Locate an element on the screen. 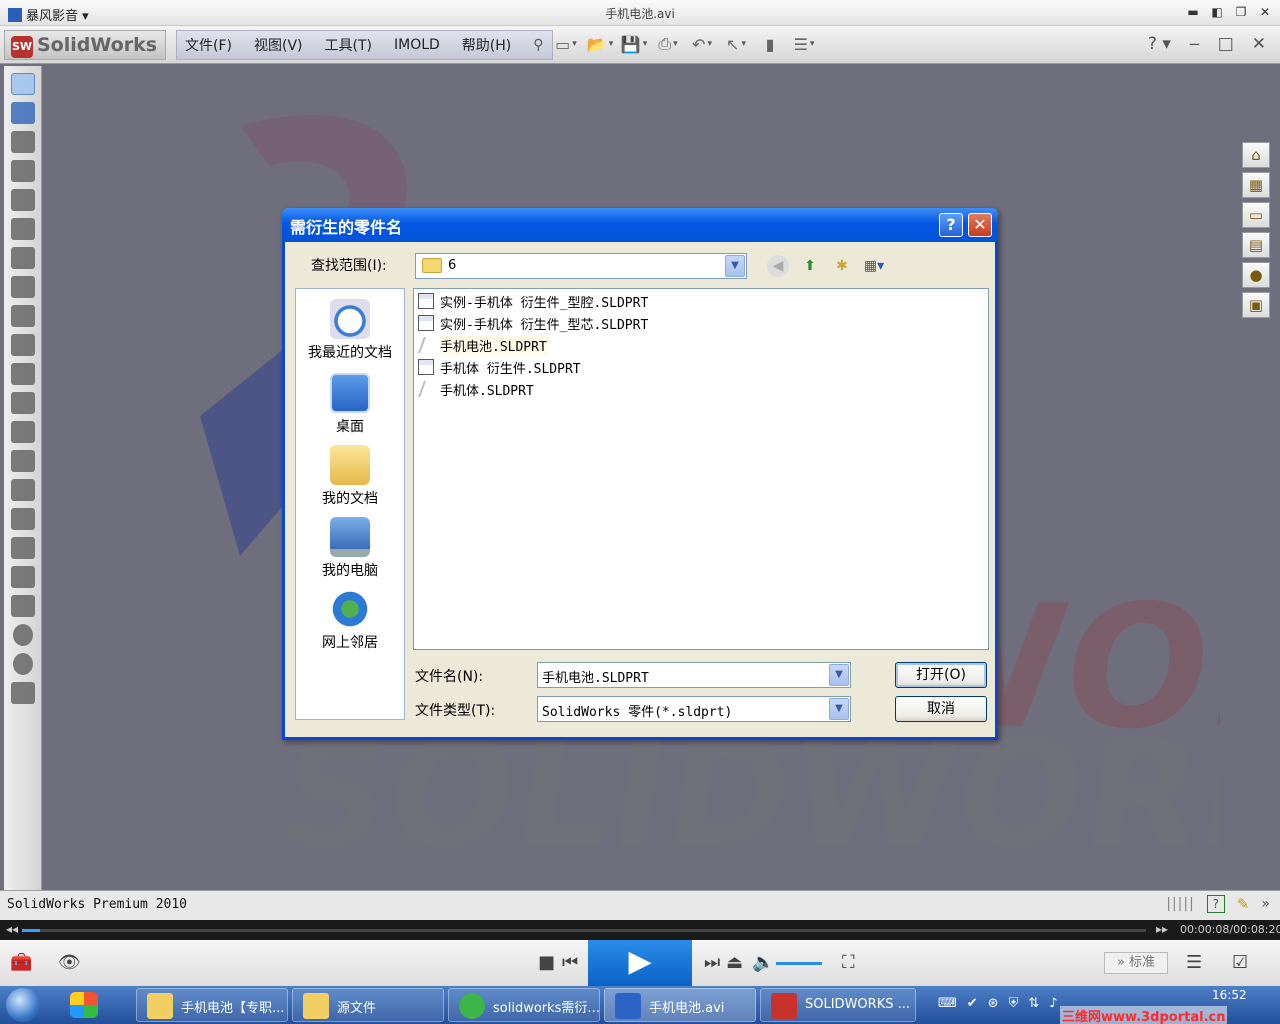 This screenshot has width=1280, height=1024. home-icon: ⌂ is located at coordinates (1256, 155).